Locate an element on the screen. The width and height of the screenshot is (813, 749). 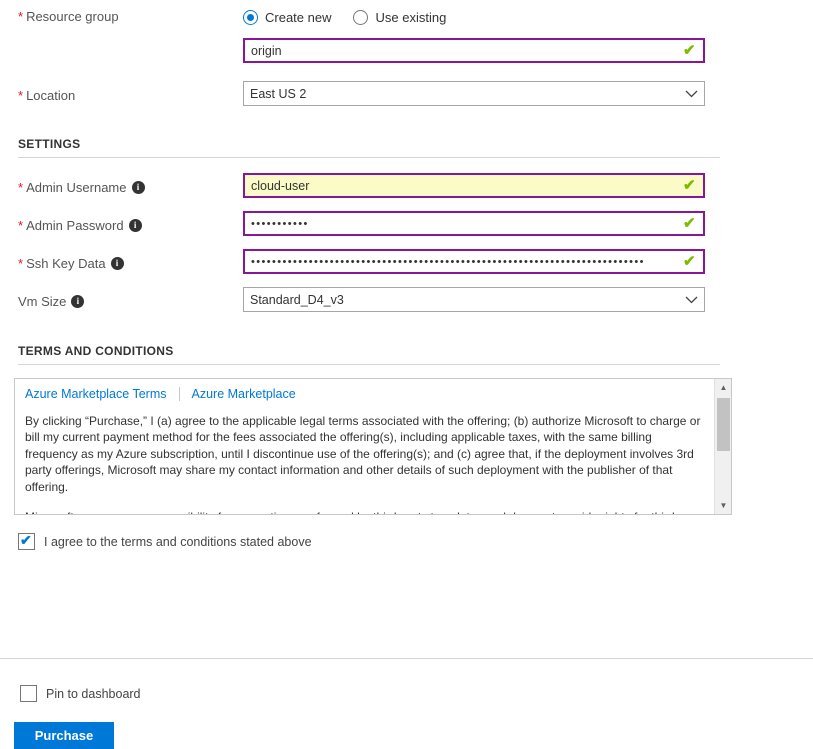
pin-to-dashboard-checkbox is located at coordinates (28, 693).